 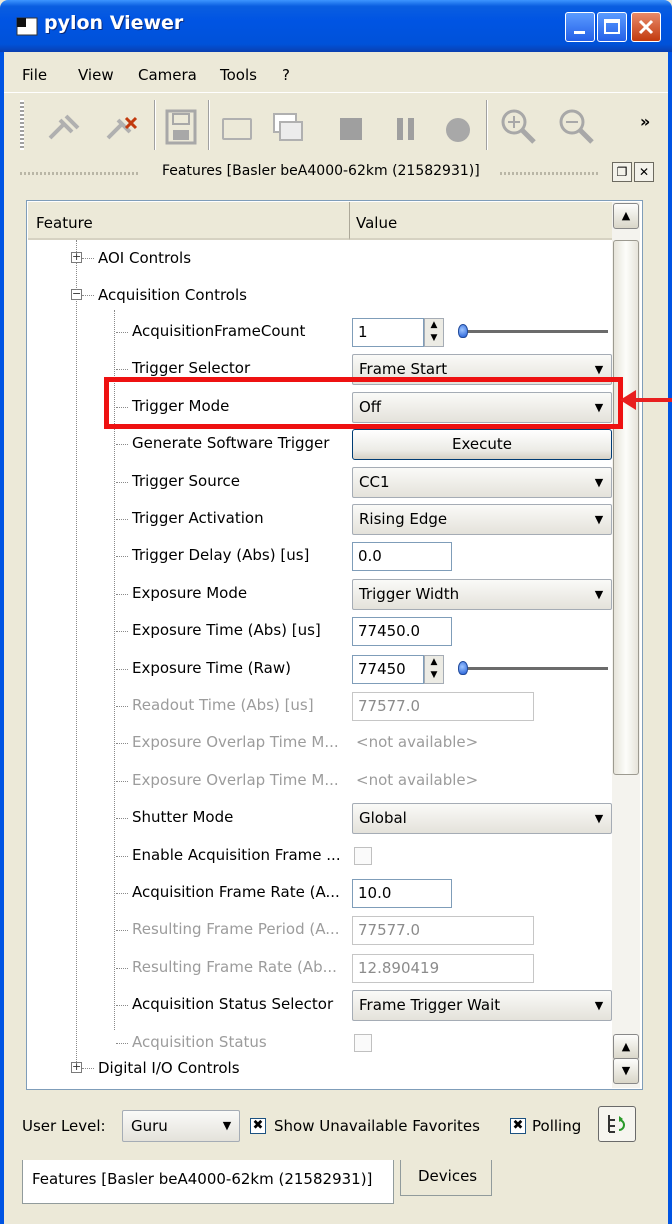 I want to click on toolbar-grip, so click(x=22, y=125).